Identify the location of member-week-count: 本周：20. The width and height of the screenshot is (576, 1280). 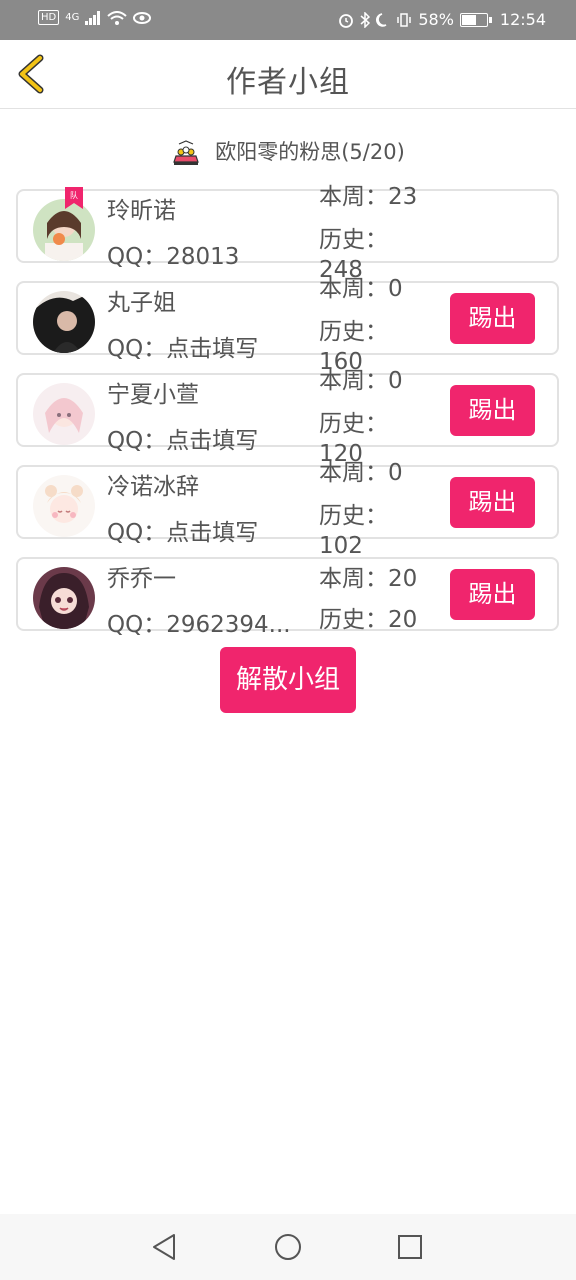
(368, 579).